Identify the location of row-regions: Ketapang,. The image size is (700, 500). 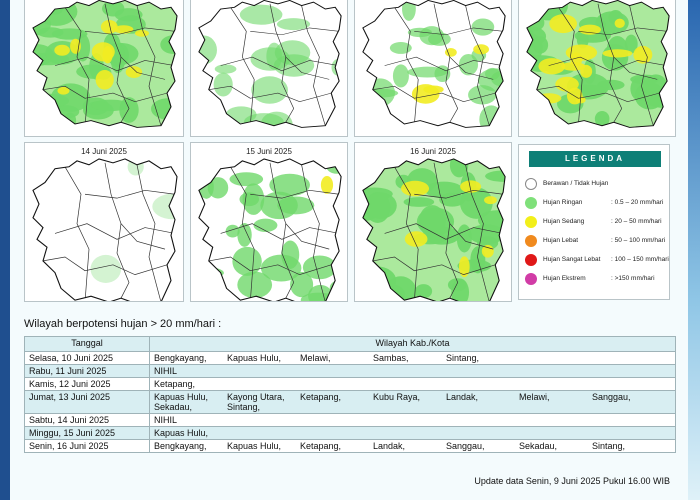
(412, 384).